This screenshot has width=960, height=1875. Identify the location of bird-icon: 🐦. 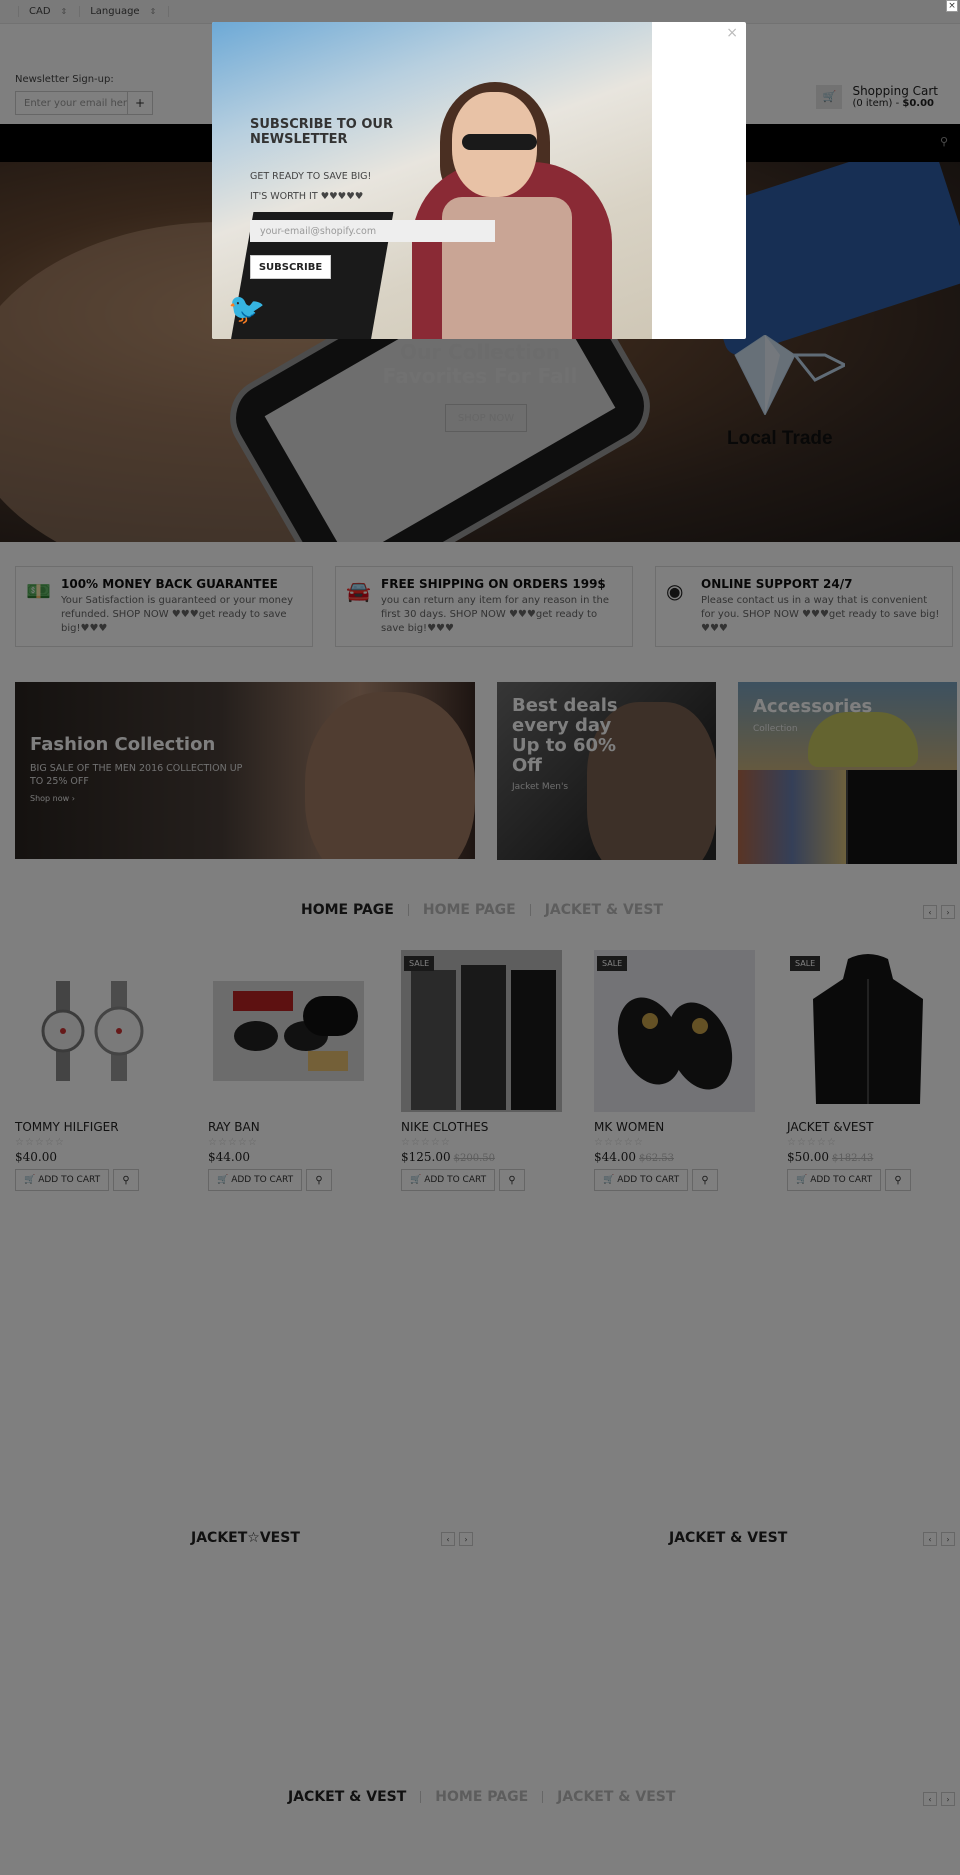
(247, 309).